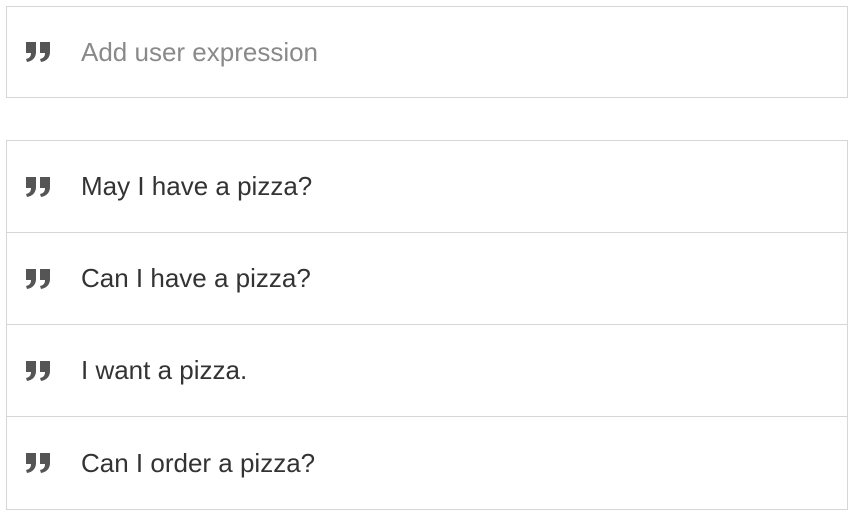 The width and height of the screenshot is (853, 515). What do you see at coordinates (196, 278) in the screenshot?
I see `user-expression-text: Can I have a pizza?` at bounding box center [196, 278].